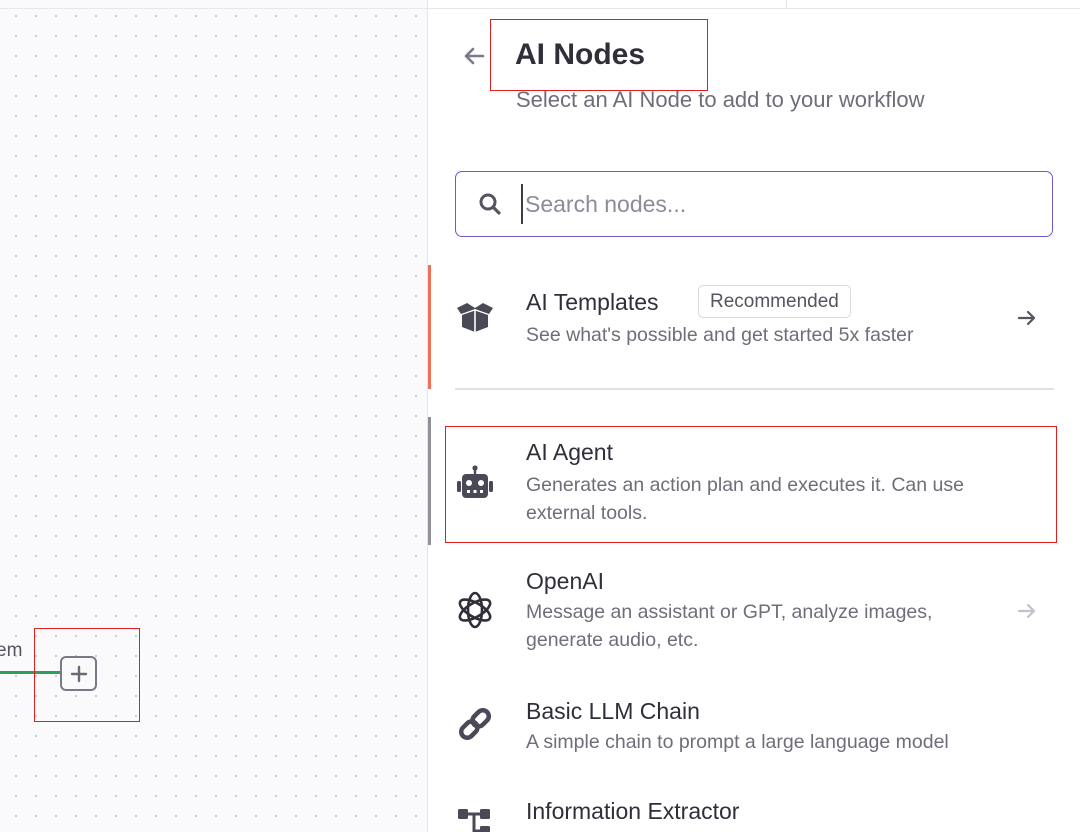  Describe the element at coordinates (754, 806) in the screenshot. I see `node-item-information-extractor: Information Extractor` at that location.